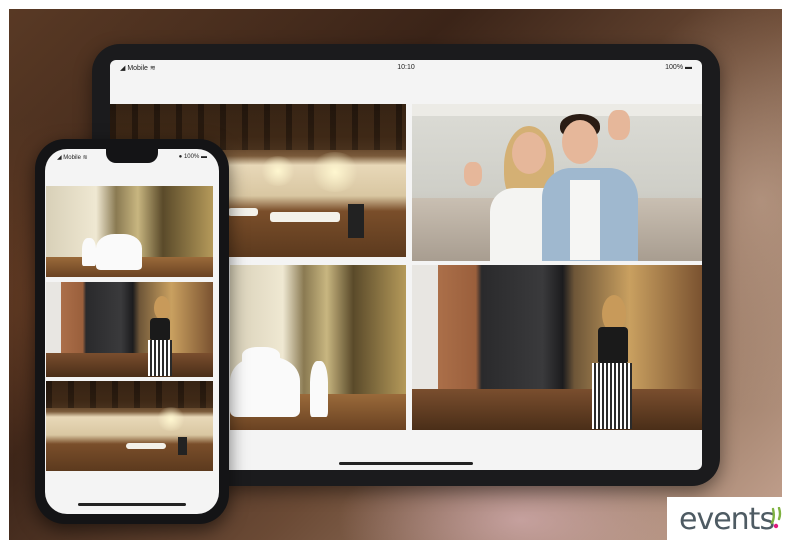 The height and width of the screenshot is (549, 791). What do you see at coordinates (557, 182) in the screenshot?
I see `photo-couple-waving` at bounding box center [557, 182].